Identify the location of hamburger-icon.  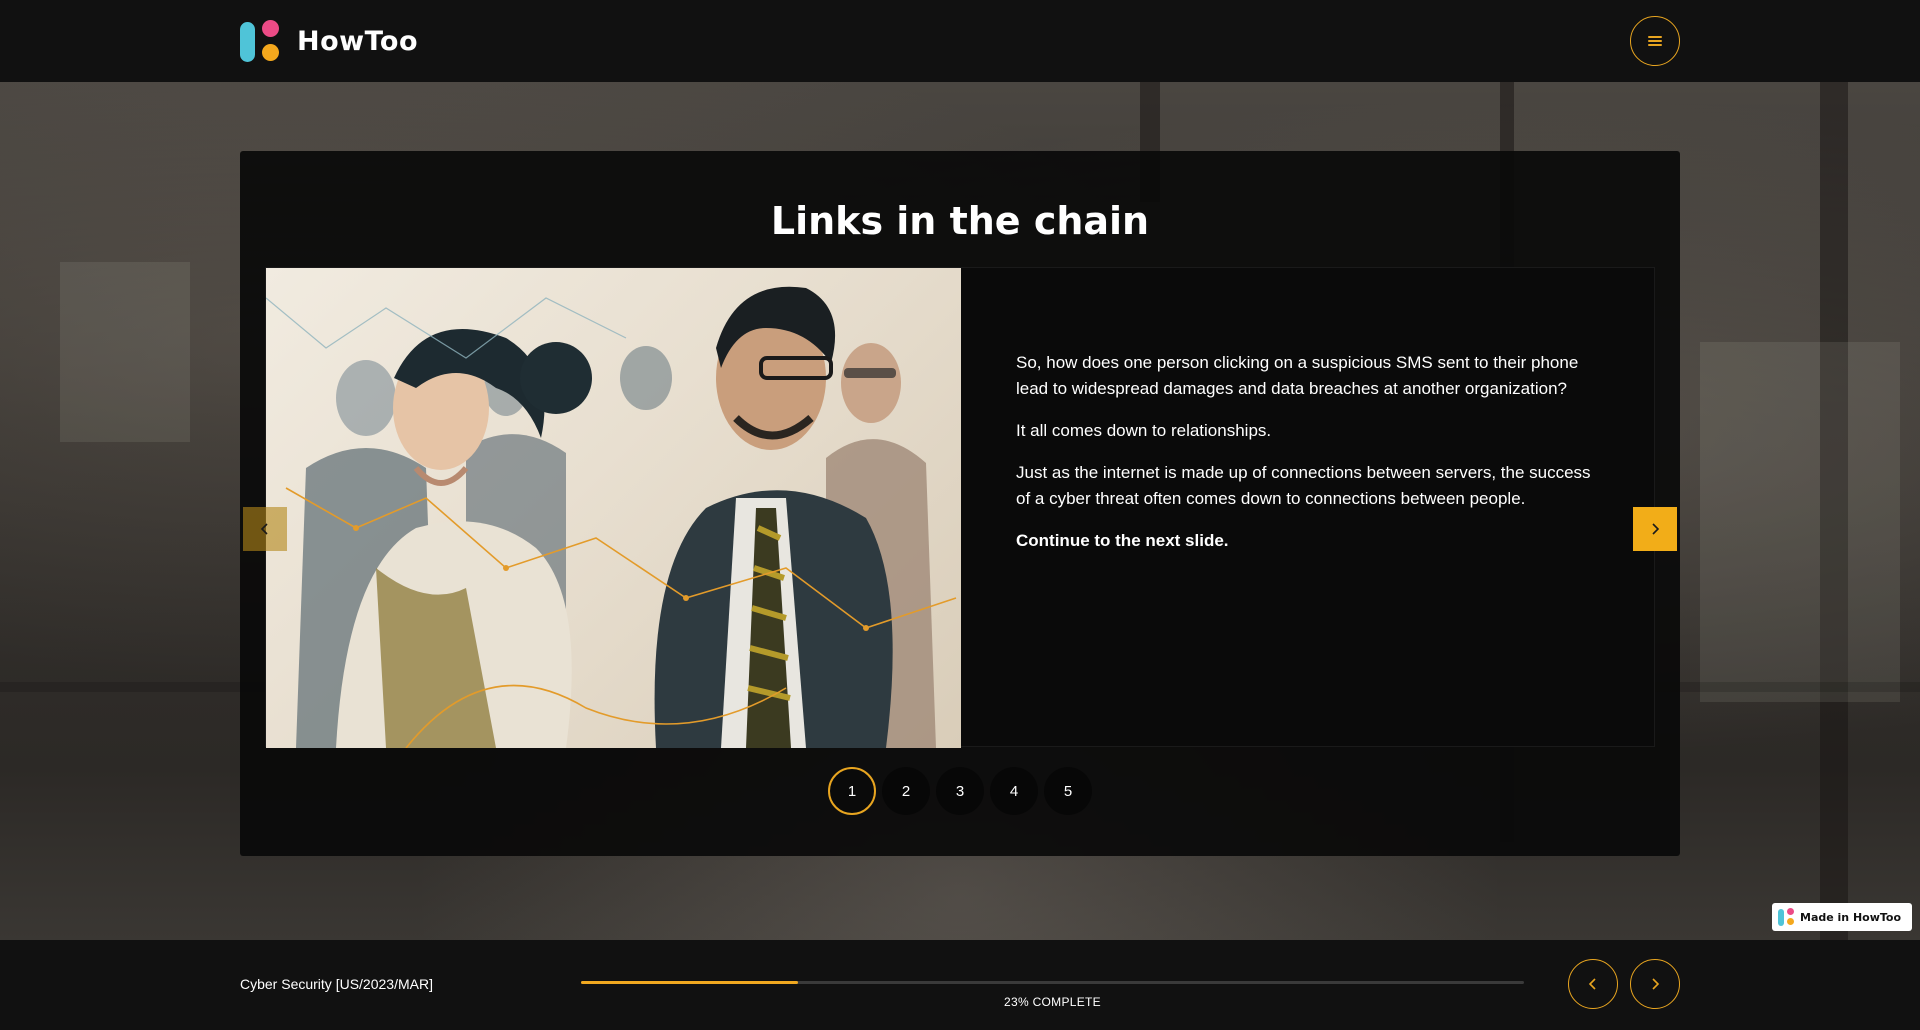
(1655, 41).